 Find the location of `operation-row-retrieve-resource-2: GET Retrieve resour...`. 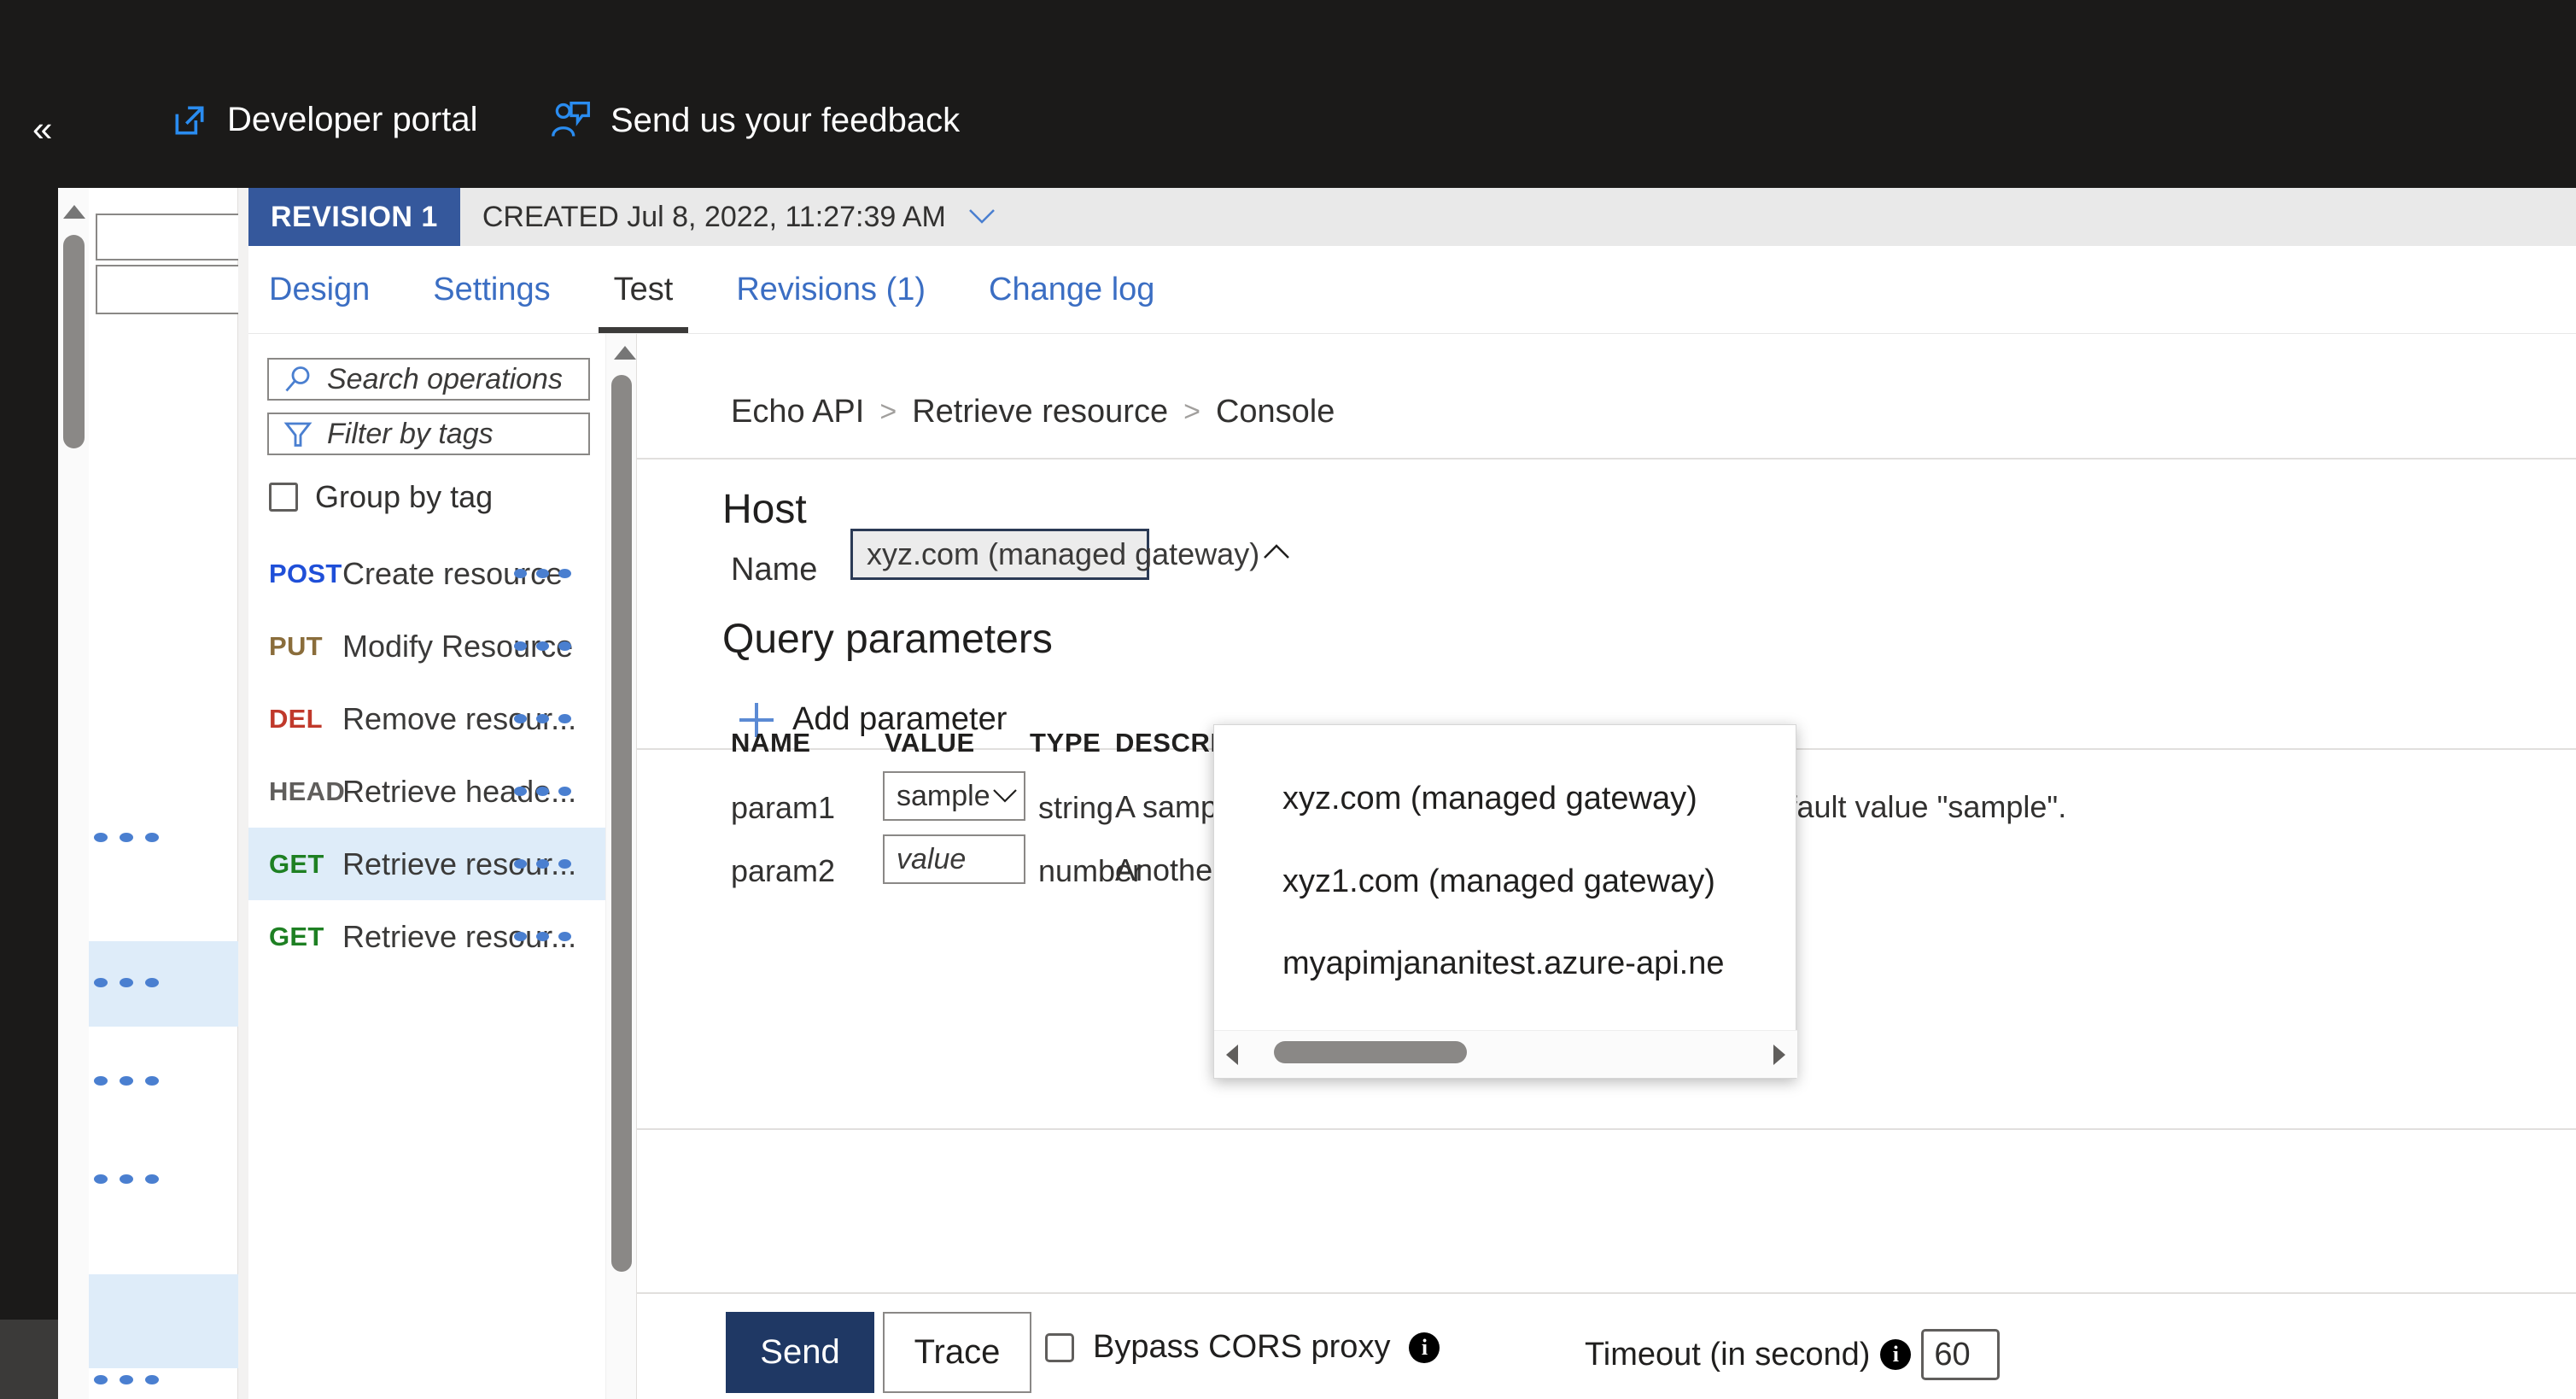

operation-row-retrieve-resource-2: GET Retrieve resour... is located at coordinates (426, 936).